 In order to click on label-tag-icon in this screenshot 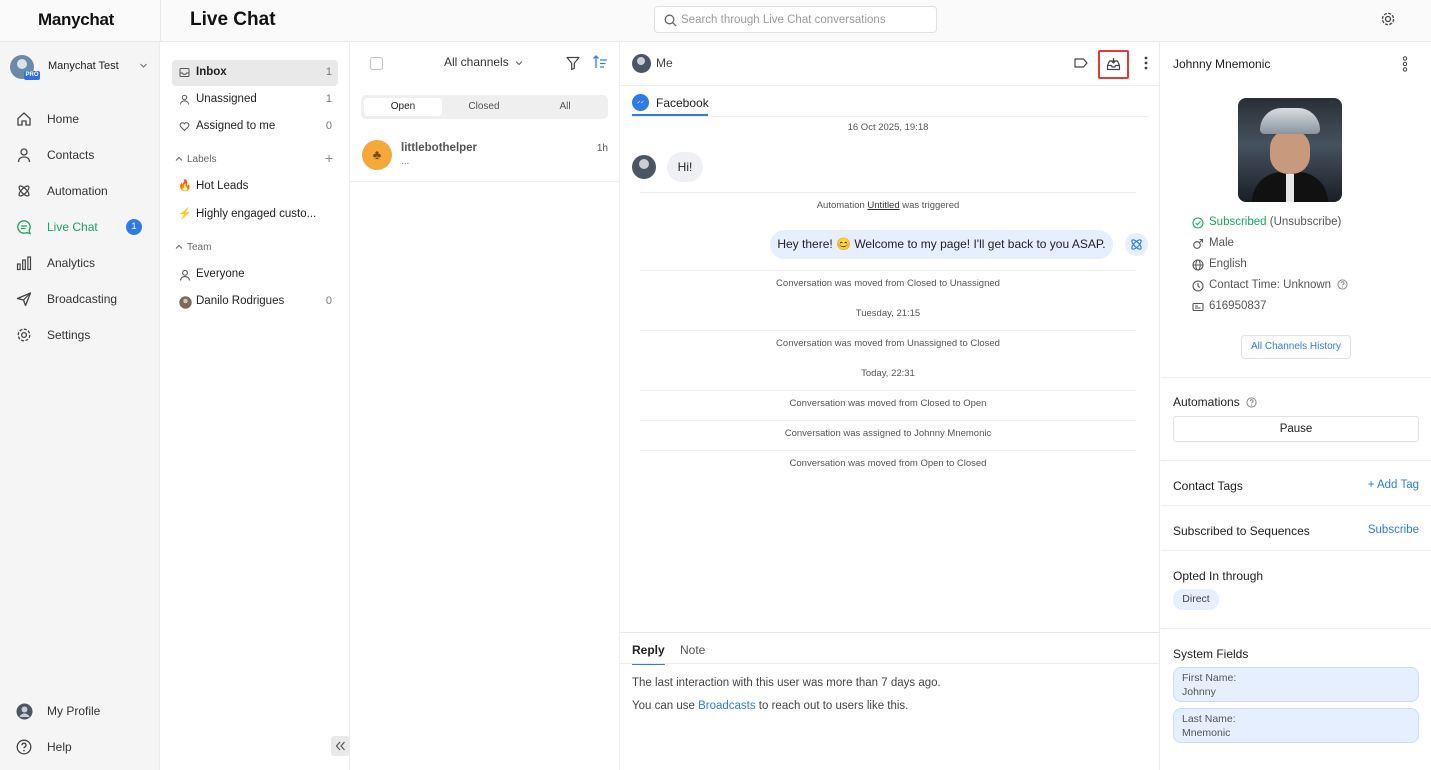, I will do `click(1081, 63)`.